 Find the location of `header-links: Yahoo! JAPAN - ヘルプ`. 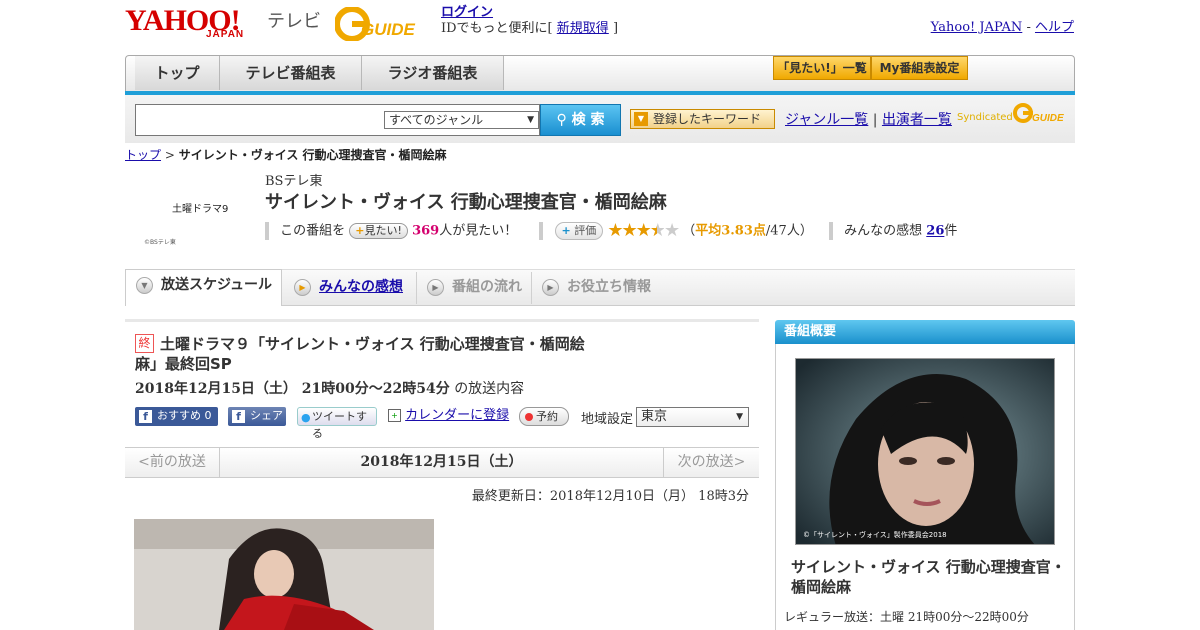

header-links: Yahoo! JAPAN - ヘルプ is located at coordinates (1002, 25).